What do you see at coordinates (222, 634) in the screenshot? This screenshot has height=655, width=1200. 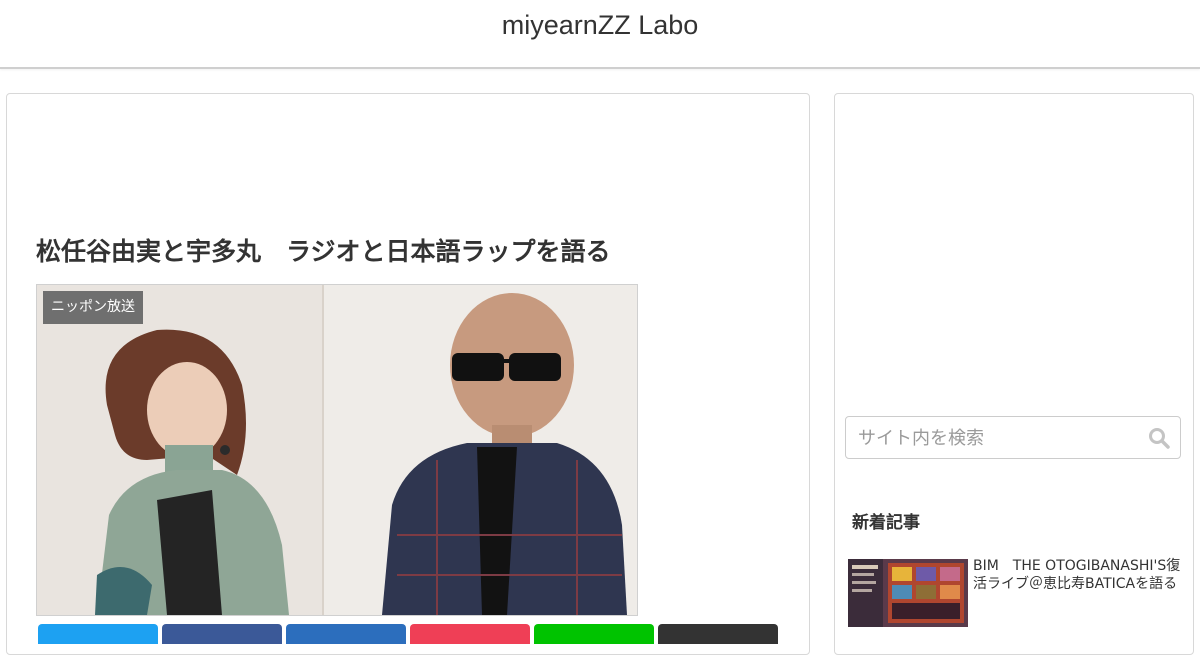 I see `share-button-facebook` at bounding box center [222, 634].